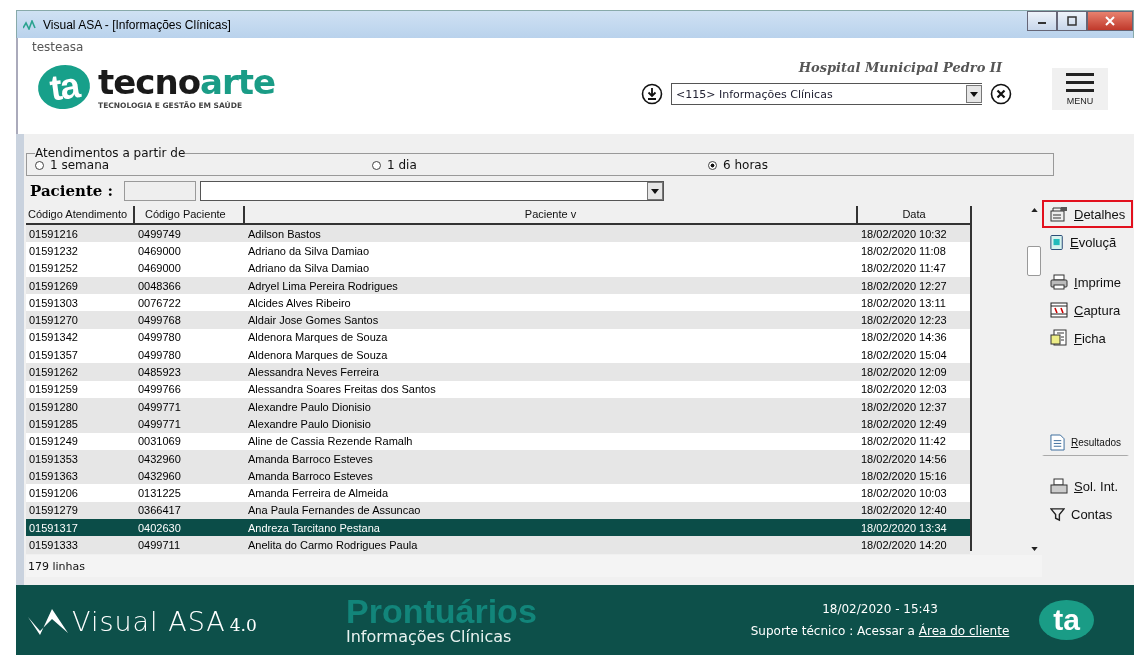  What do you see at coordinates (159, 320) in the screenshot?
I see `table-cell-text: 0499768` at bounding box center [159, 320].